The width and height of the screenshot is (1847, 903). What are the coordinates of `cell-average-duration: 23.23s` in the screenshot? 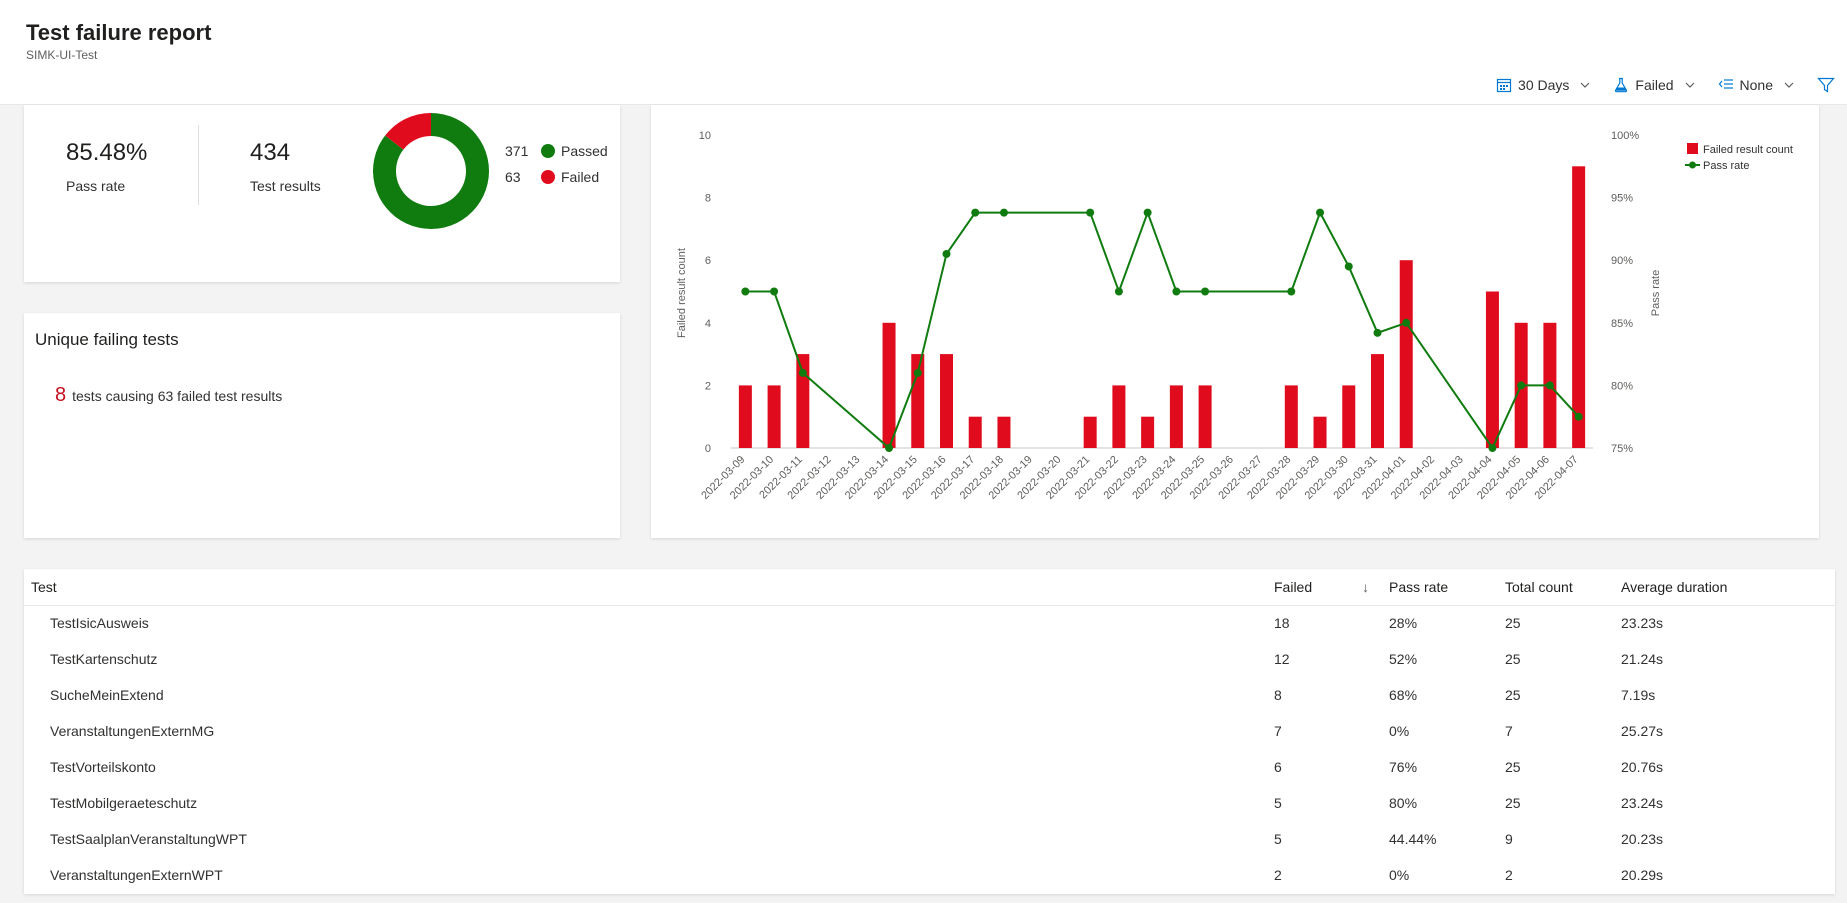 It's located at (1642, 623).